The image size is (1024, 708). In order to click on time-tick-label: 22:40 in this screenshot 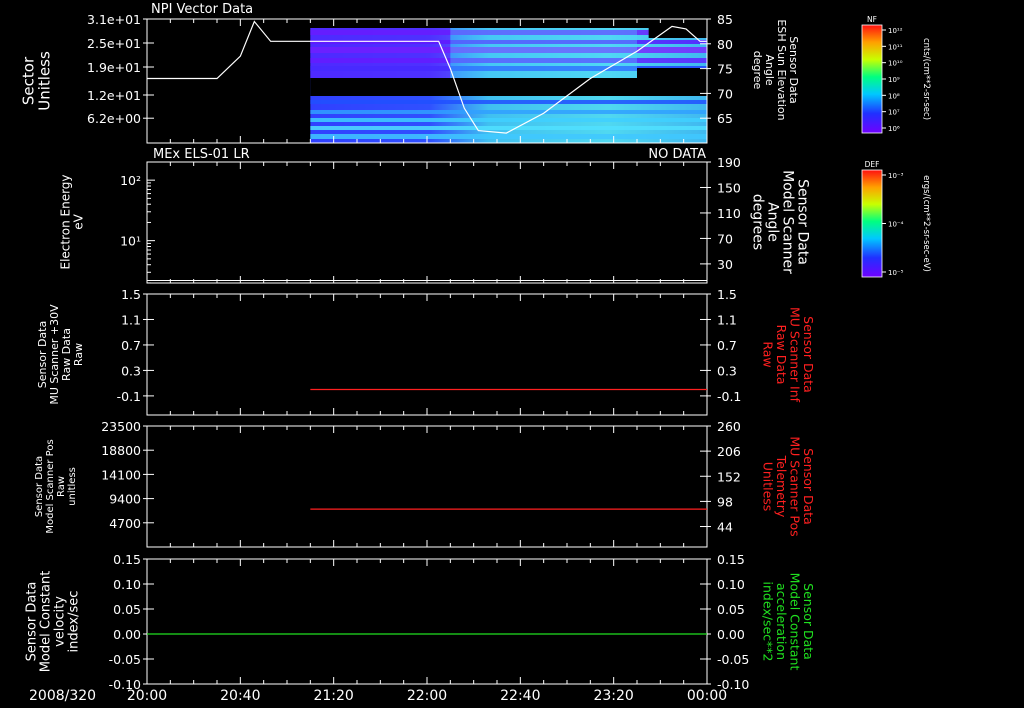, I will do `click(520, 696)`.